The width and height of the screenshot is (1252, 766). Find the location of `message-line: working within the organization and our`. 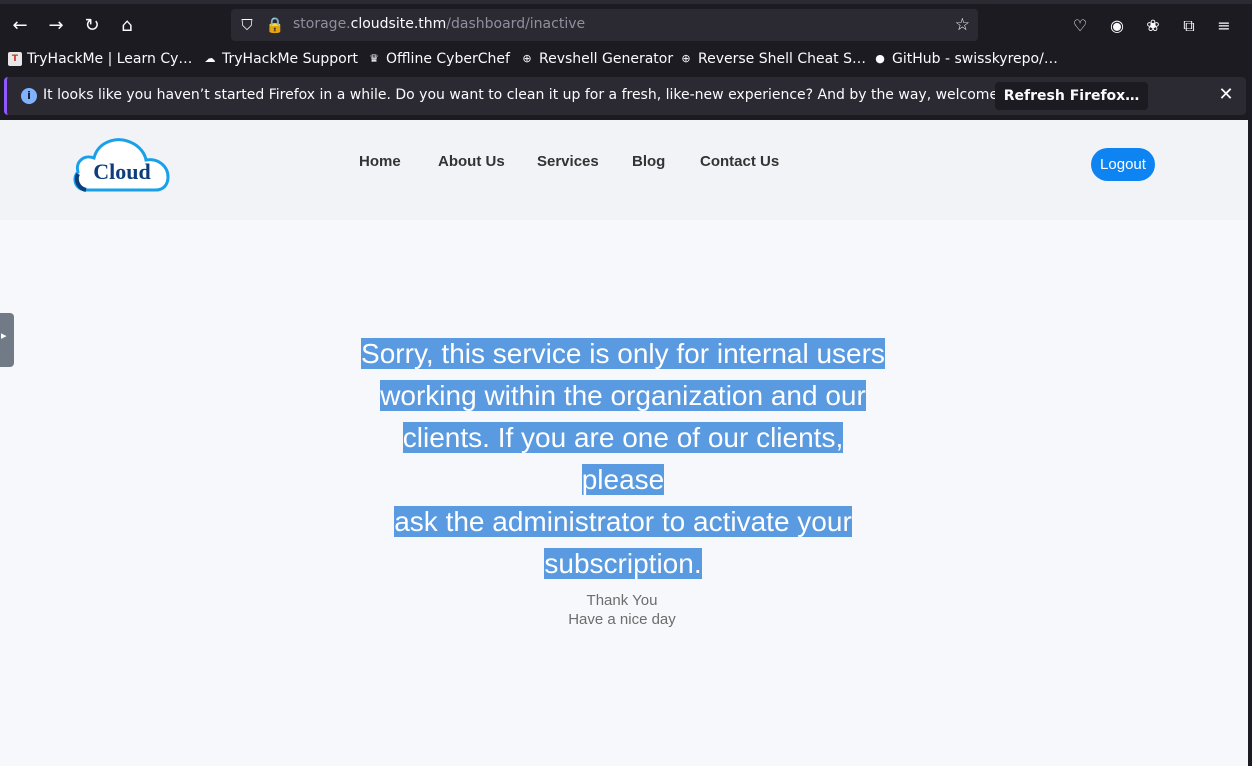

message-line: working within the organization and our is located at coordinates (623, 395).